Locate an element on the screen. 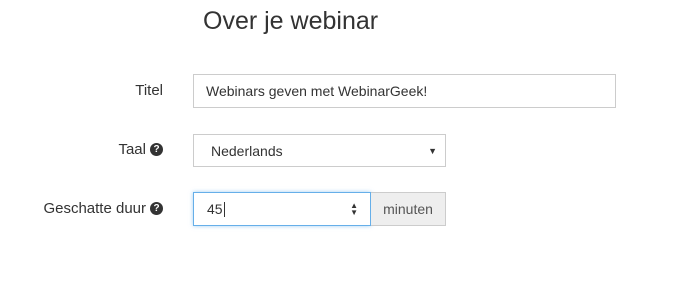 The width and height of the screenshot is (688, 287). duur-input-value: 45 is located at coordinates (215, 208).